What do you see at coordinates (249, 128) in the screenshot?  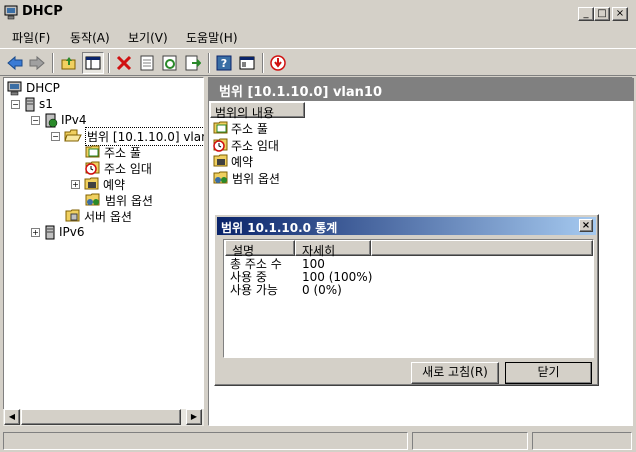 I see `list-label: 주소 풀` at bounding box center [249, 128].